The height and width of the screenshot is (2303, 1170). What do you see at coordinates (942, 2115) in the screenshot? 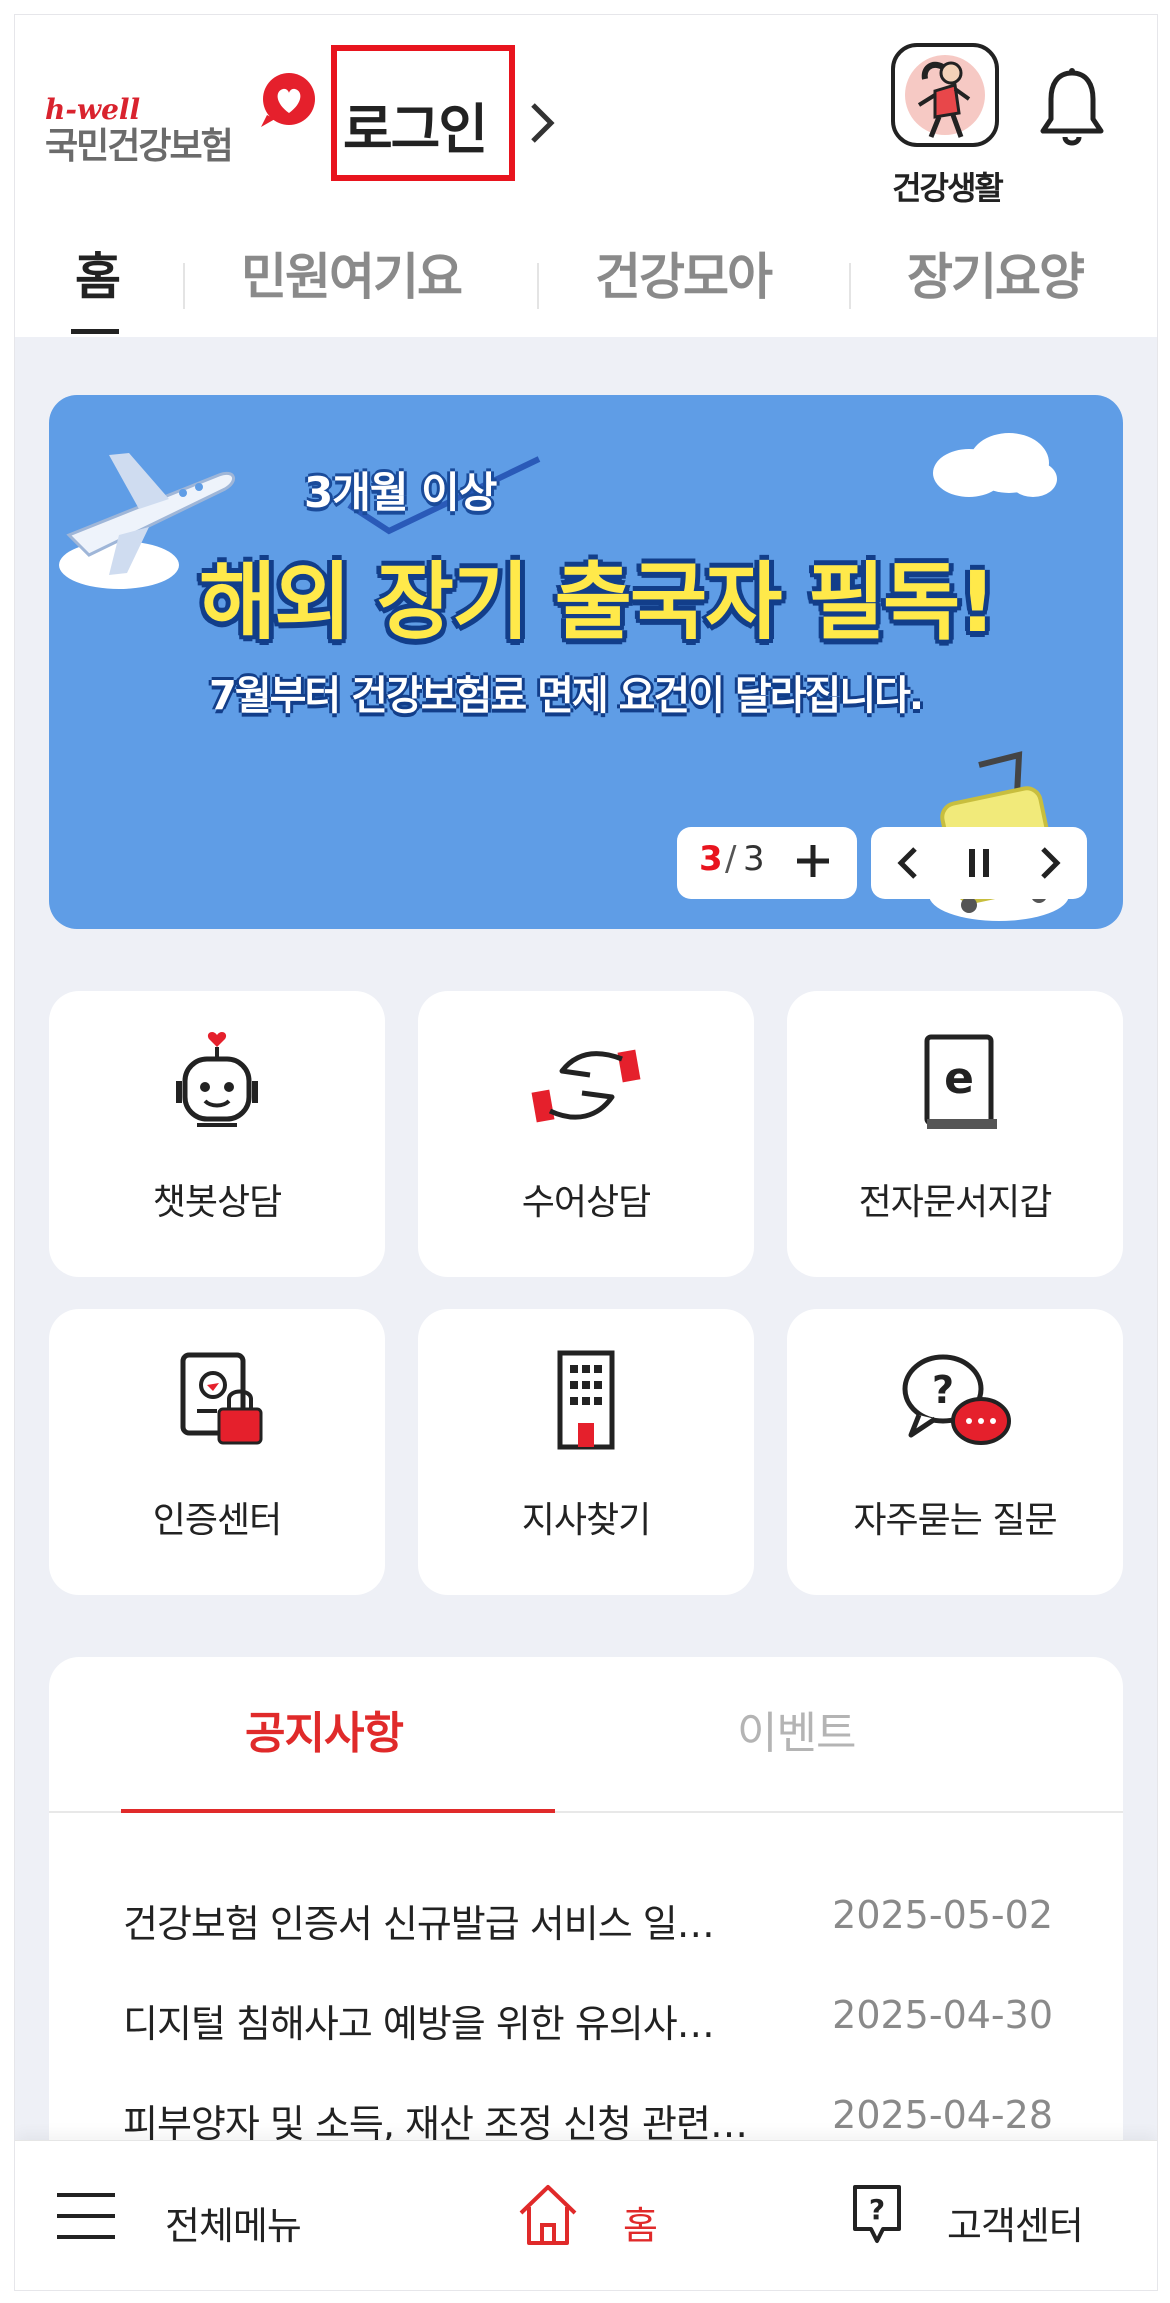
I see `notice-date: 2025-04-28` at bounding box center [942, 2115].